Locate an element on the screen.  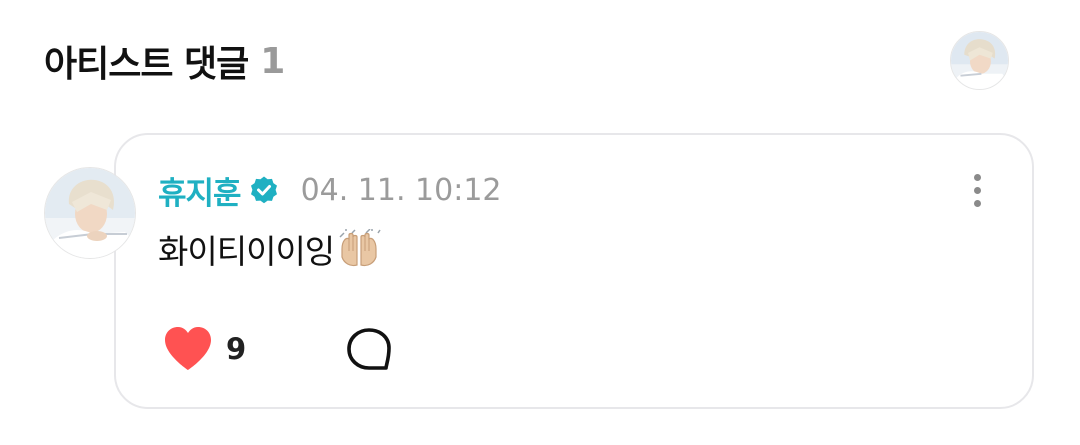
like-button: 9 is located at coordinates (204, 349).